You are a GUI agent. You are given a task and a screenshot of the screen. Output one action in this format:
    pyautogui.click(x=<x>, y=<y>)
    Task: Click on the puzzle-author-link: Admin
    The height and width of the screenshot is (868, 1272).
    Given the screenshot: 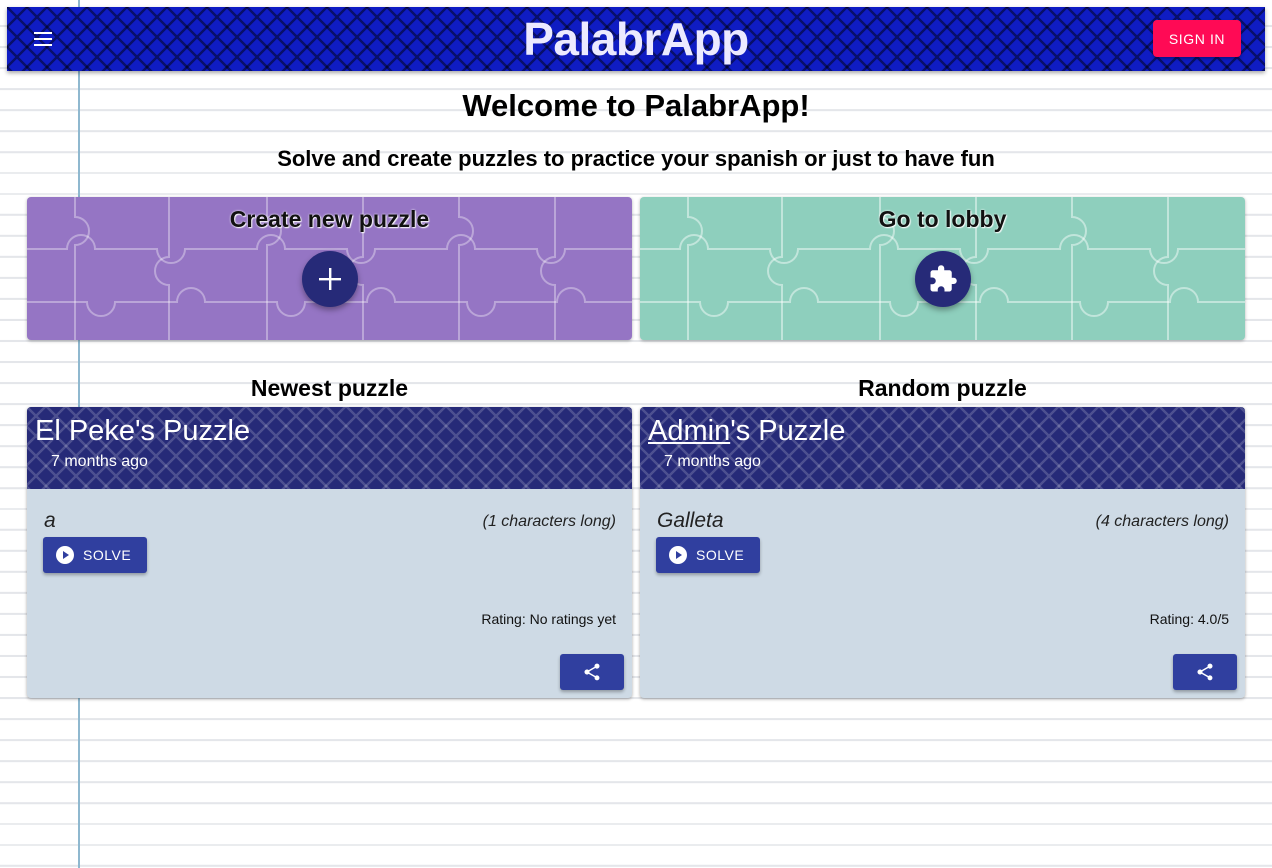 What is the action you would take?
    pyautogui.click(x=689, y=431)
    